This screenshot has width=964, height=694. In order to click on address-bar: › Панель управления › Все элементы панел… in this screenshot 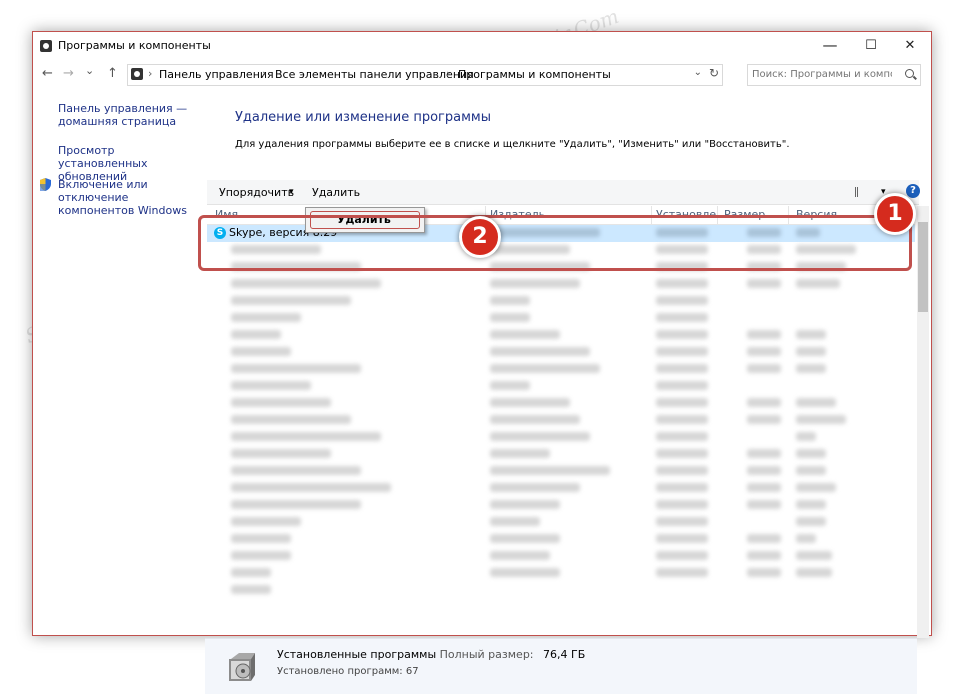, I will do `click(425, 75)`.